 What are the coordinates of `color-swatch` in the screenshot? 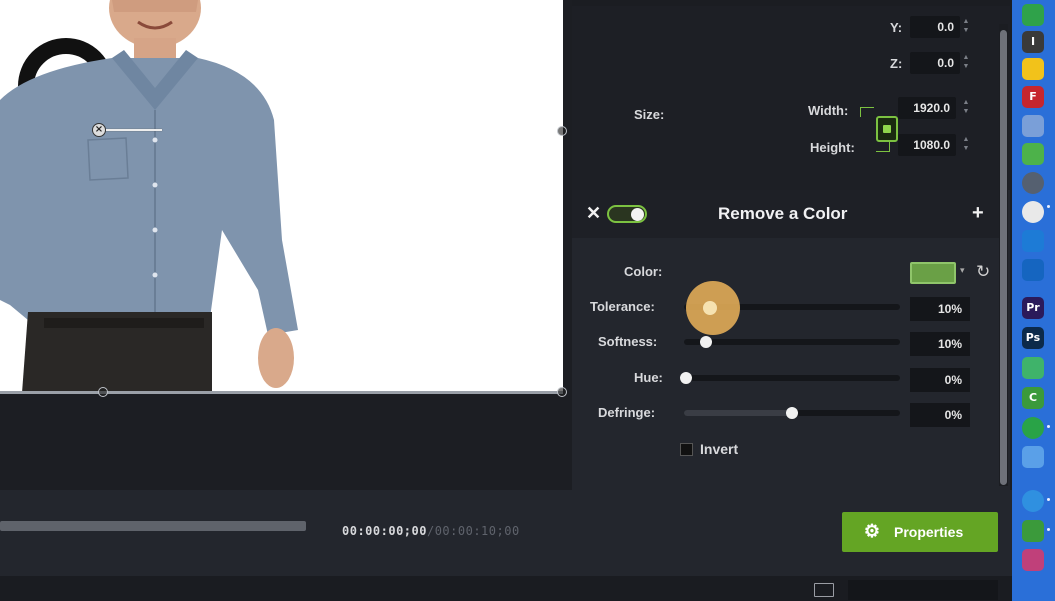 It's located at (933, 273).